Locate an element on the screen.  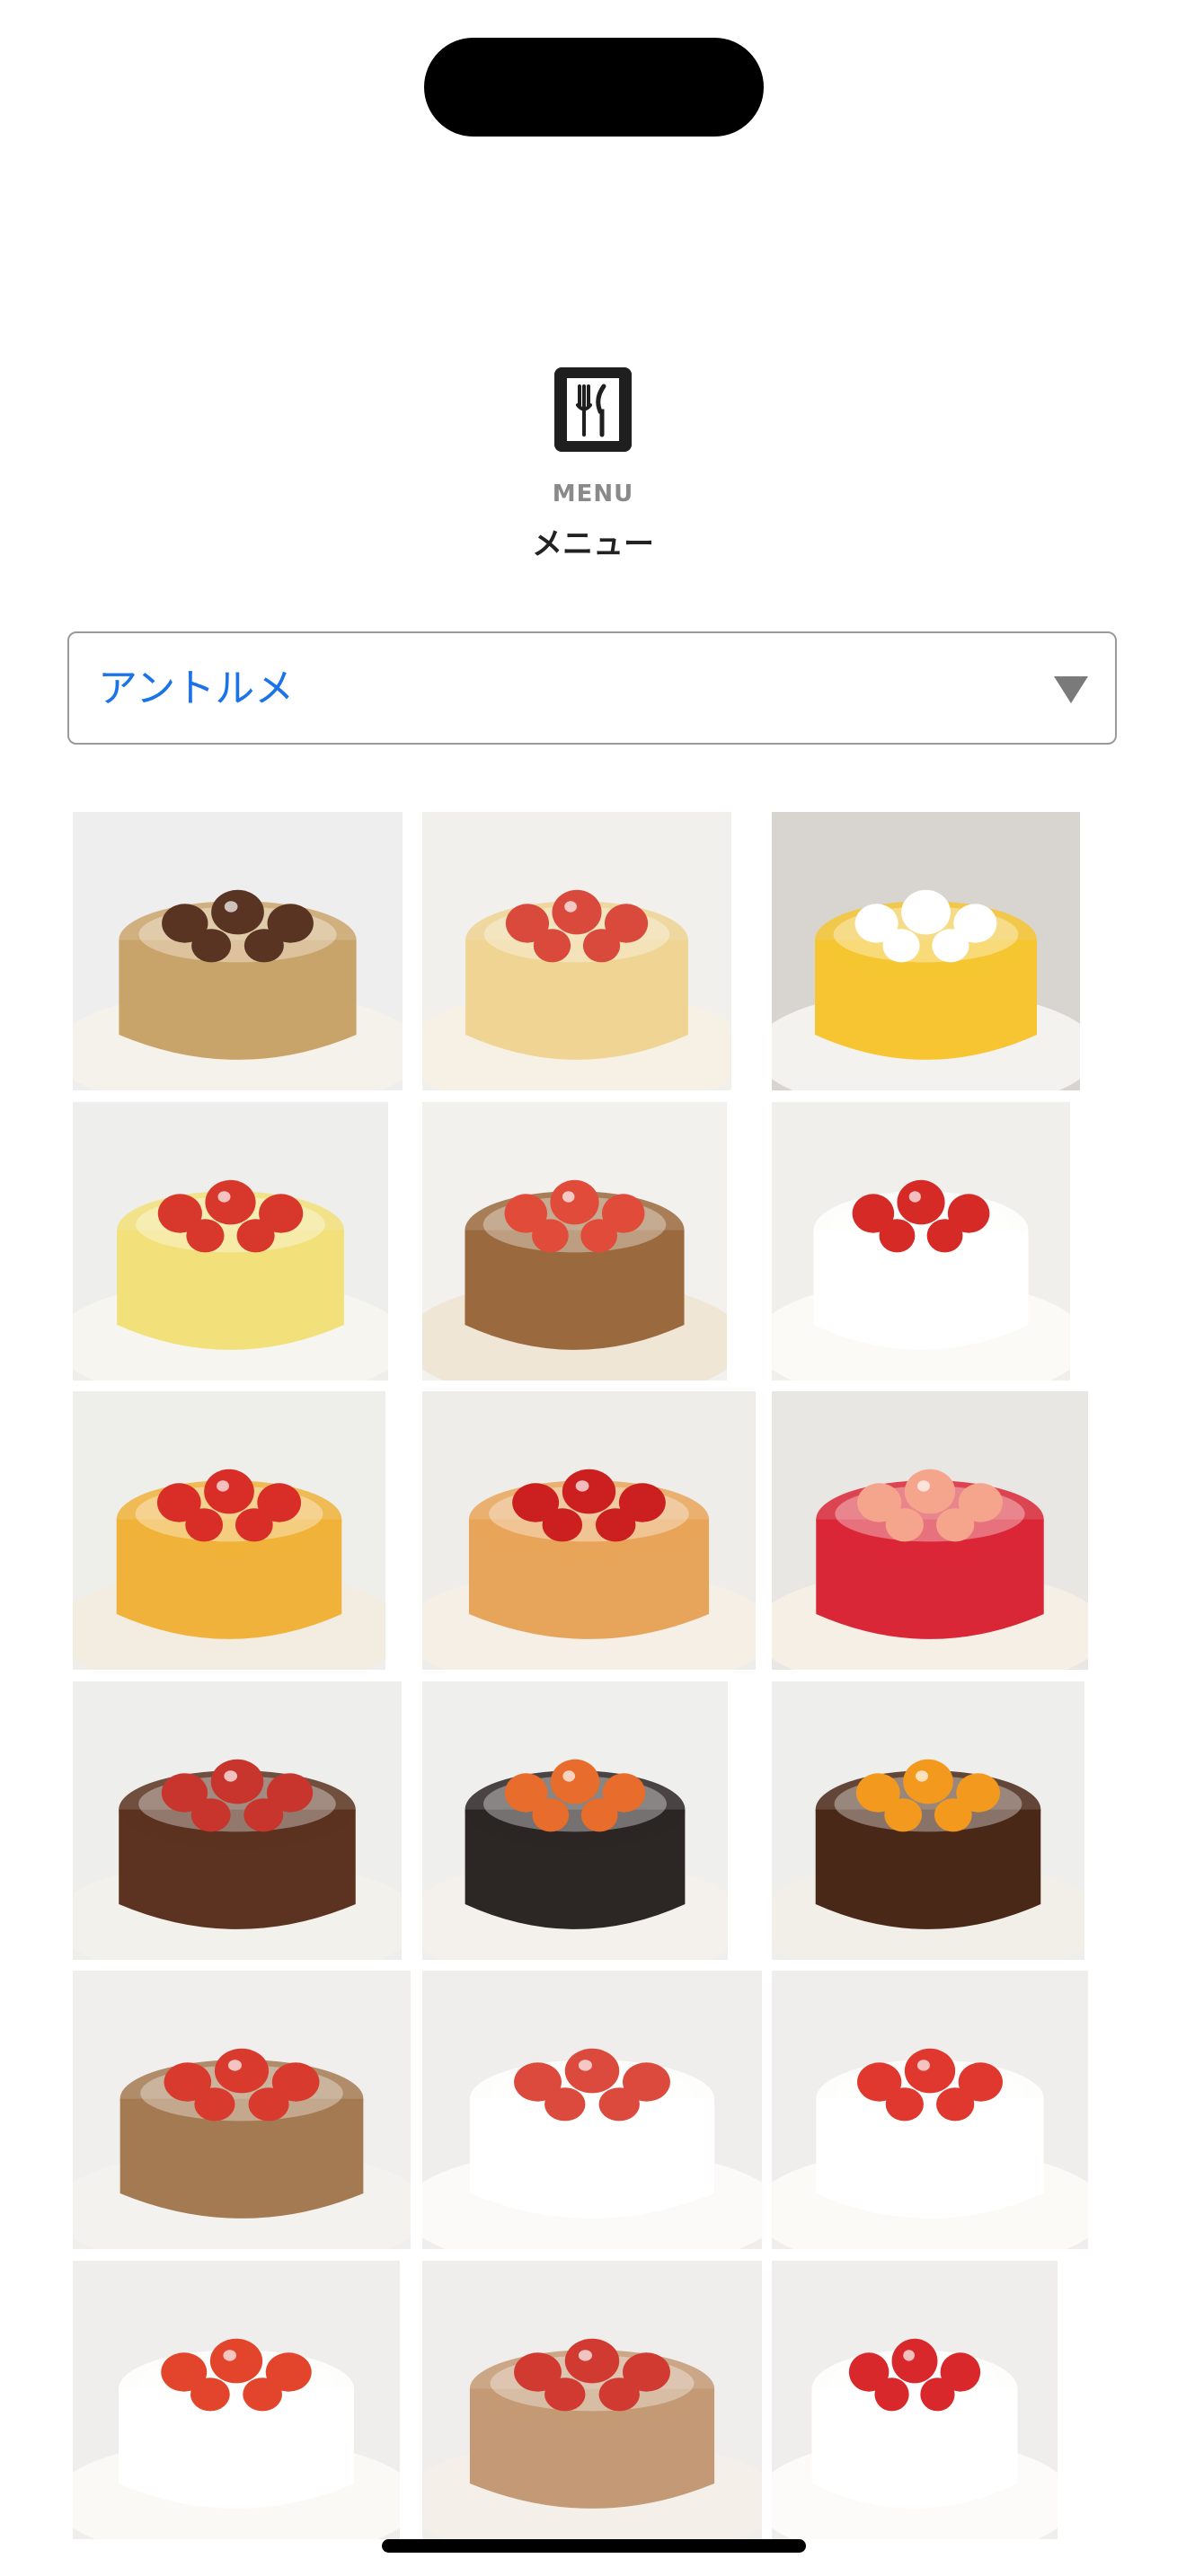
mont-blanc-cake-photo is located at coordinates (238, 951).